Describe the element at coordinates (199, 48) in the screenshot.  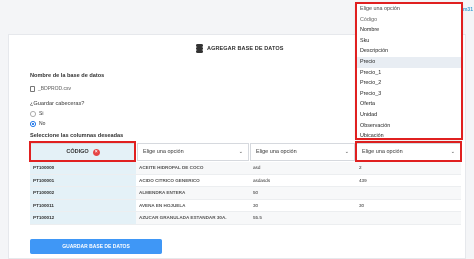
I see `database-icon` at that location.